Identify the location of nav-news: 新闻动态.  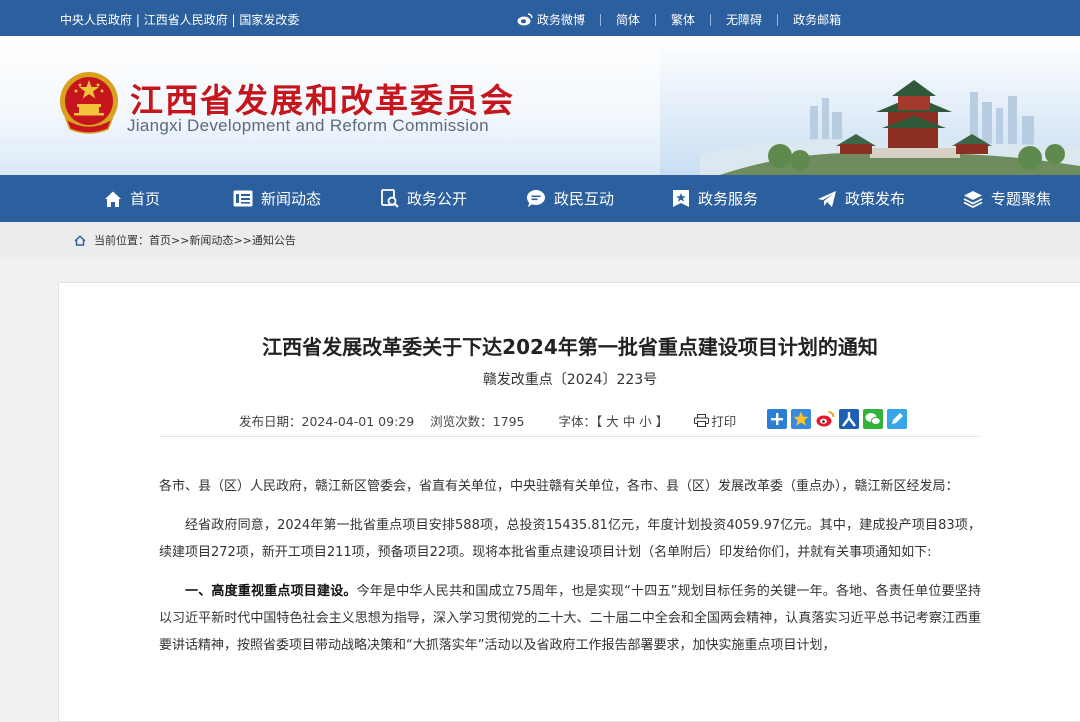
(277, 198).